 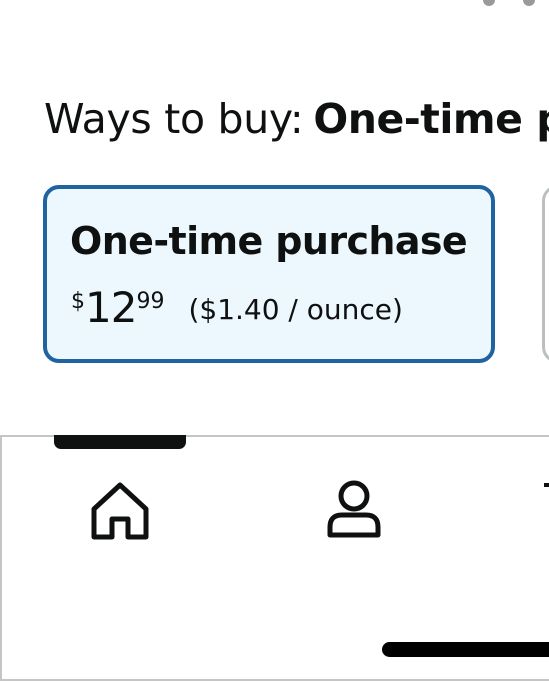 I want to click on account-icon, so click(x=354, y=509).